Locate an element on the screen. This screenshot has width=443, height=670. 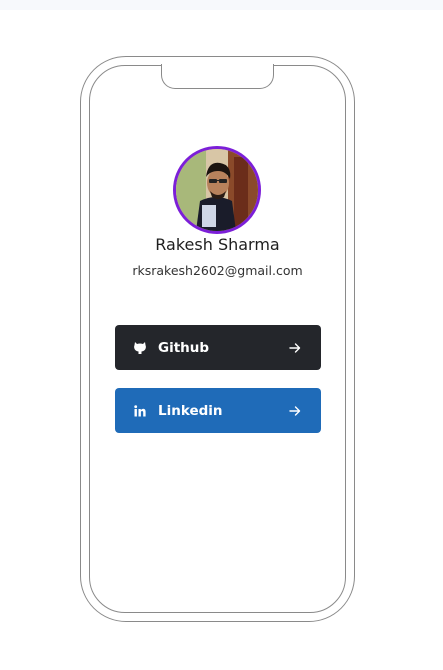
linkedin-link-button: Linkedin is located at coordinates (218, 410).